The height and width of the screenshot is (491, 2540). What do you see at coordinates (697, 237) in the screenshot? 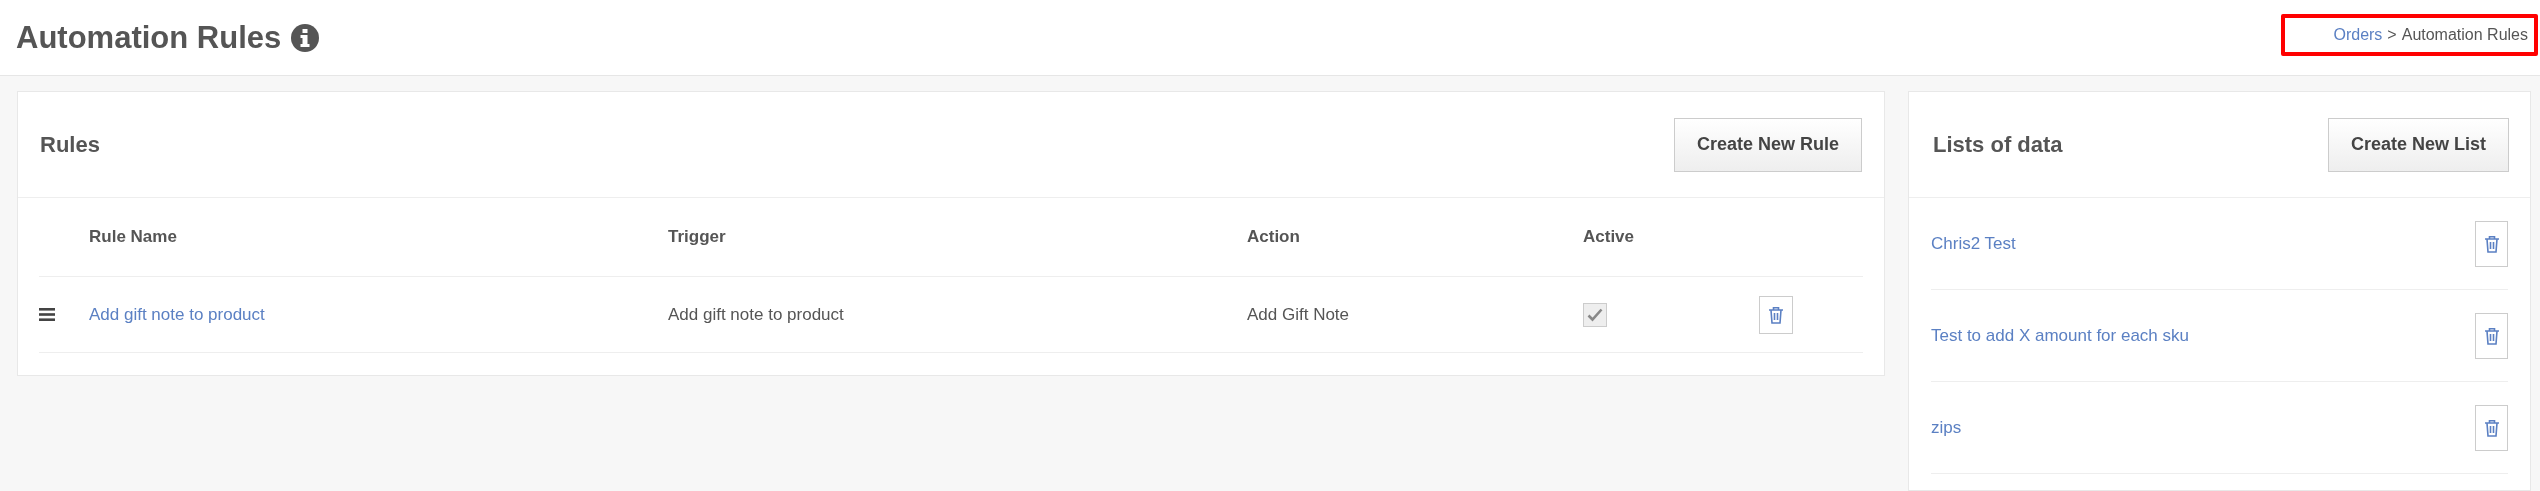
I see `column-header: Trigger` at bounding box center [697, 237].